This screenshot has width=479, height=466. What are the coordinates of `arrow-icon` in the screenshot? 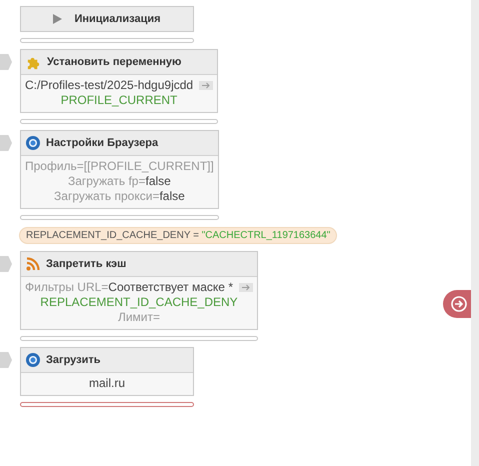 It's located at (245, 287).